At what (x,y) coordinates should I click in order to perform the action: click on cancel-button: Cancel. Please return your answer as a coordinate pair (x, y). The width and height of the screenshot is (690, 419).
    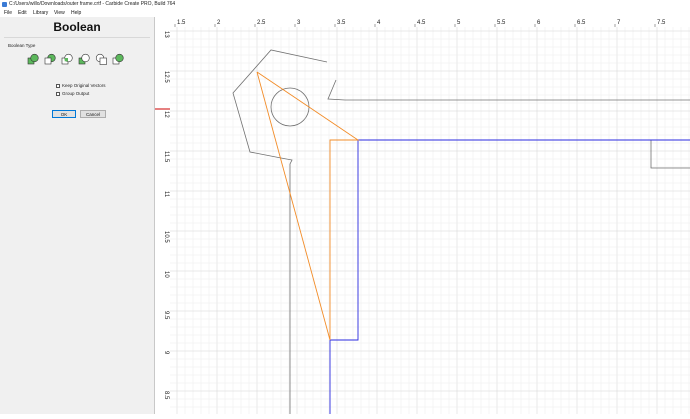
    Looking at the image, I should click on (93, 114).